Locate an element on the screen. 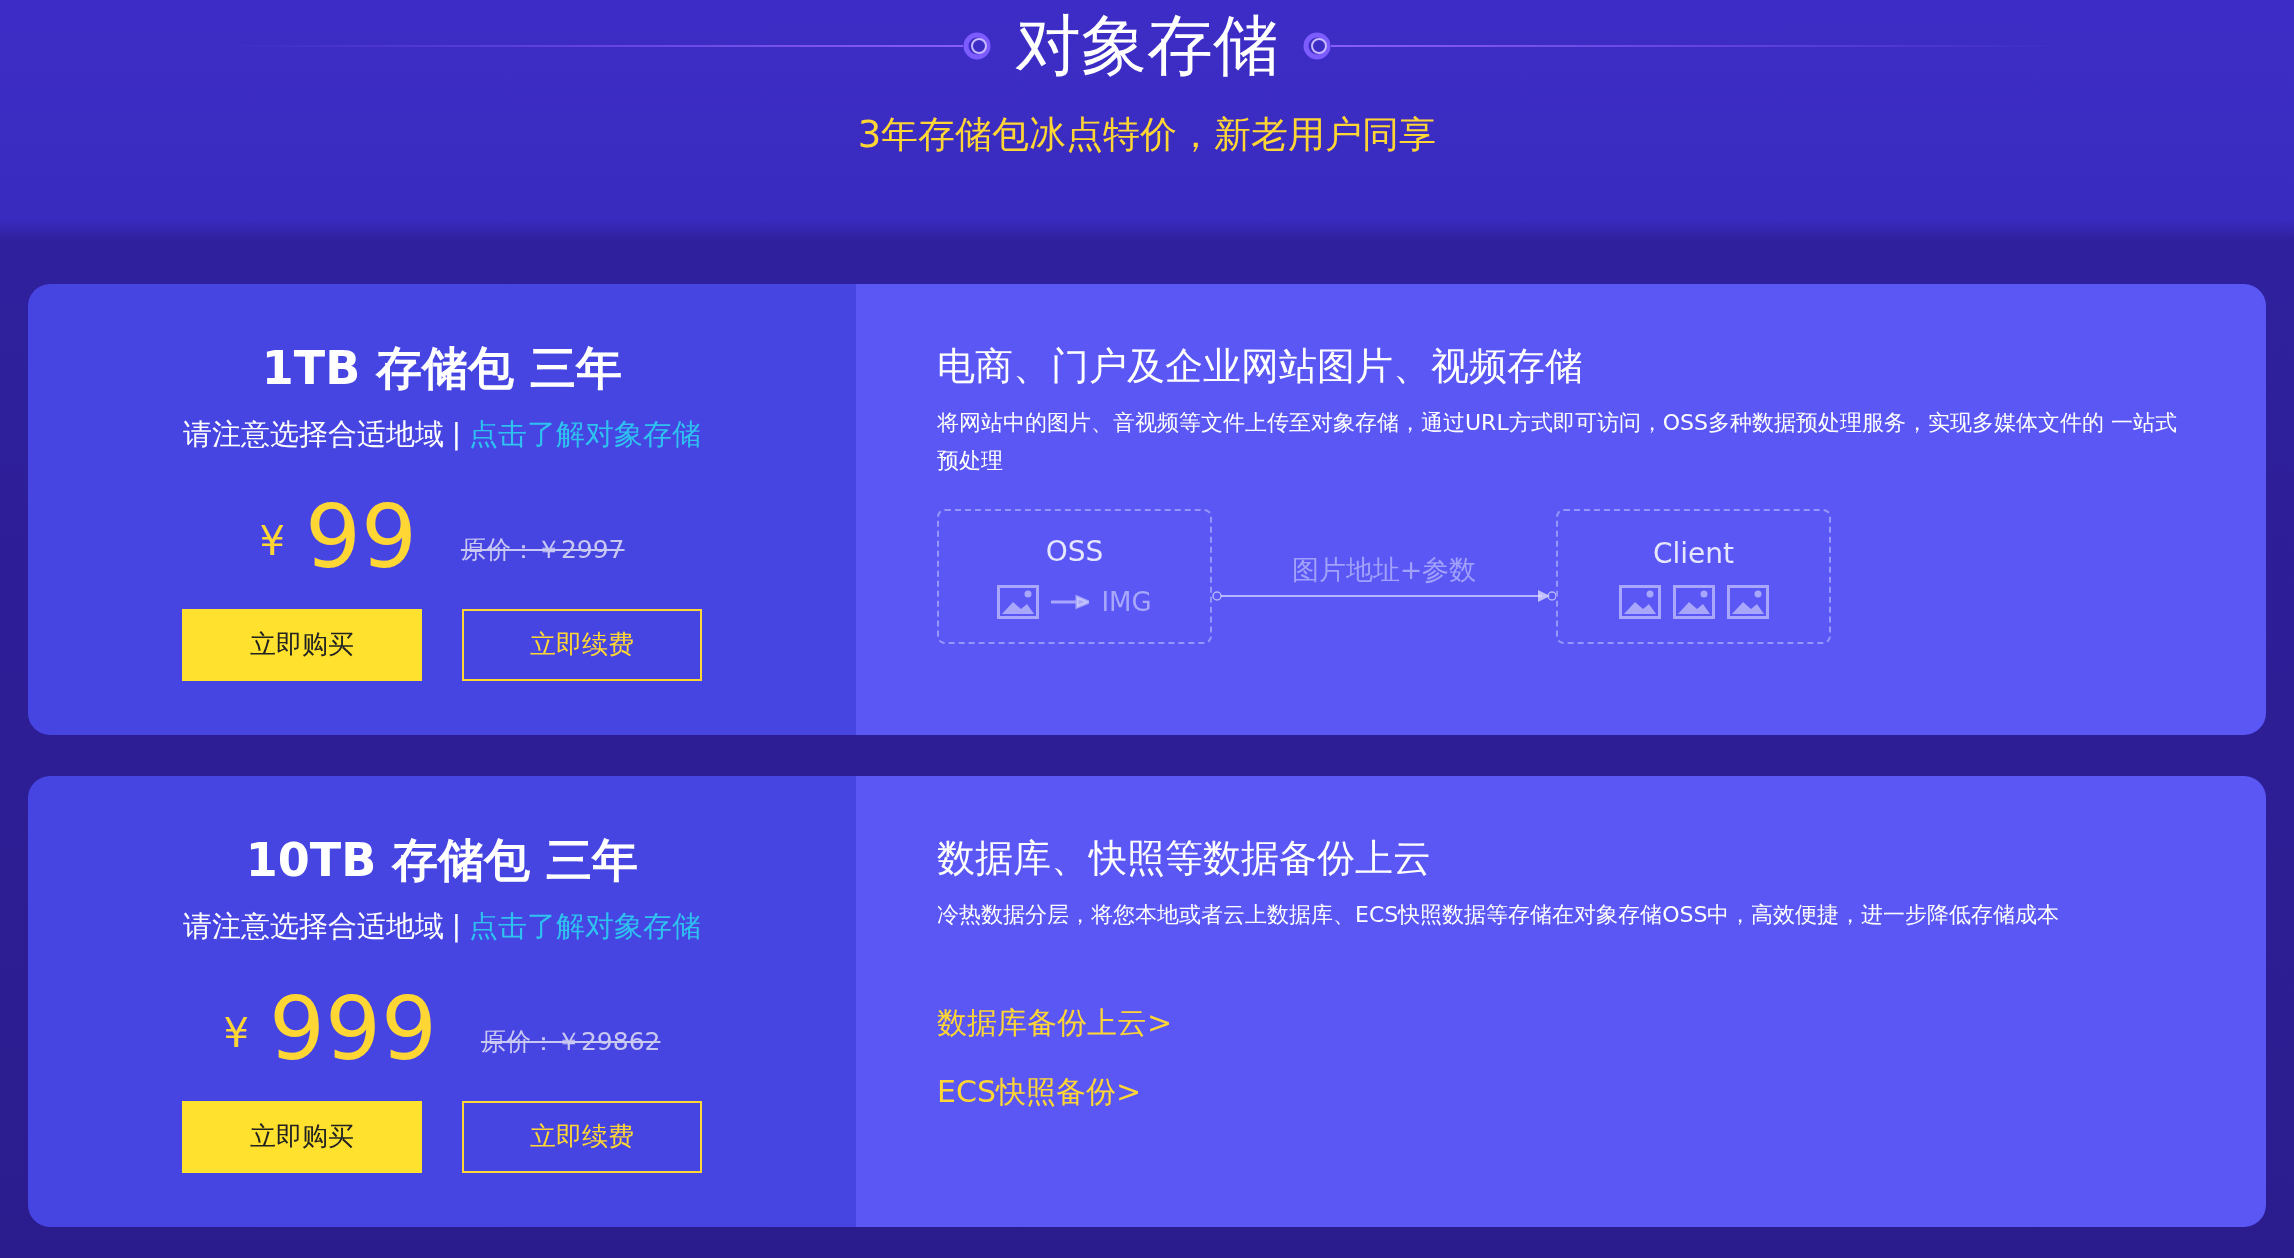 The height and width of the screenshot is (1258, 2294). original-price: 原价：￥2997 is located at coordinates (542, 550).